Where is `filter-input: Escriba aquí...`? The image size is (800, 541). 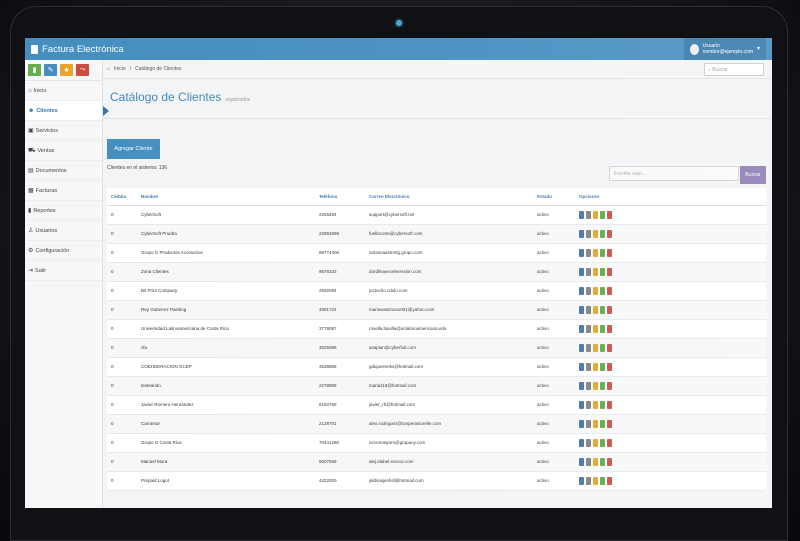
filter-input: Escriba aquí... is located at coordinates (674, 173).